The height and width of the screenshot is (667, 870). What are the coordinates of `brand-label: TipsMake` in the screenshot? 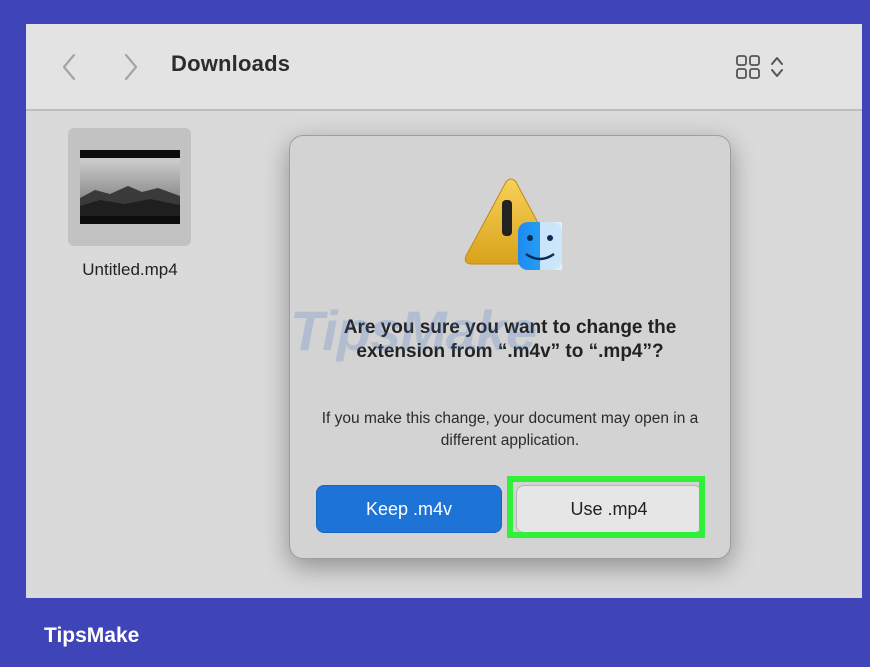 It's located at (92, 635).